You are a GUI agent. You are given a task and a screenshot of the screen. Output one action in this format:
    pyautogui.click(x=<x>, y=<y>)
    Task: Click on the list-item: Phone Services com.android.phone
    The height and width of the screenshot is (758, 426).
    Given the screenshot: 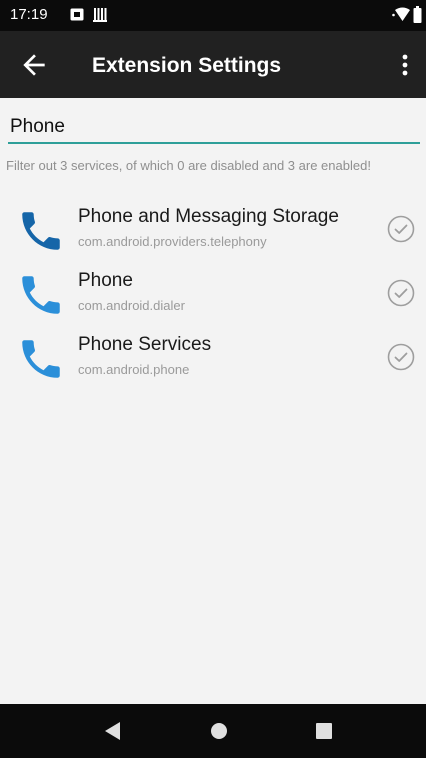 What is the action you would take?
    pyautogui.click(x=213, y=360)
    